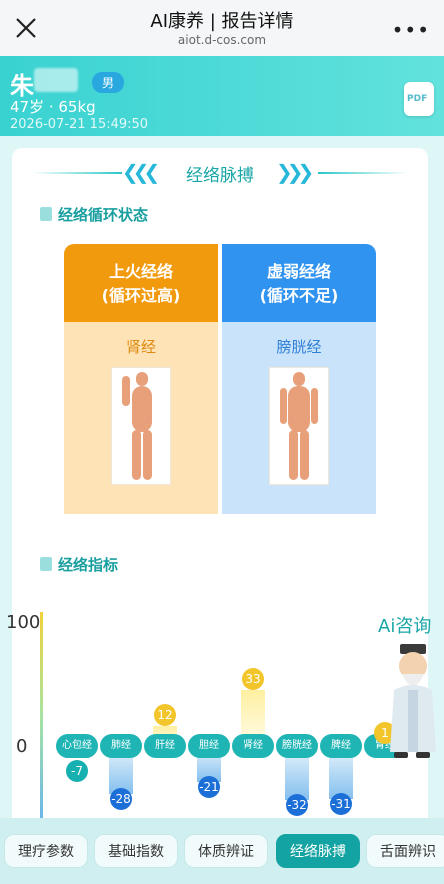 This screenshot has width=444, height=884. Describe the element at coordinates (299, 283) in the screenshot. I see `deficient-header: 虚弱经络 (循环不足)` at that location.